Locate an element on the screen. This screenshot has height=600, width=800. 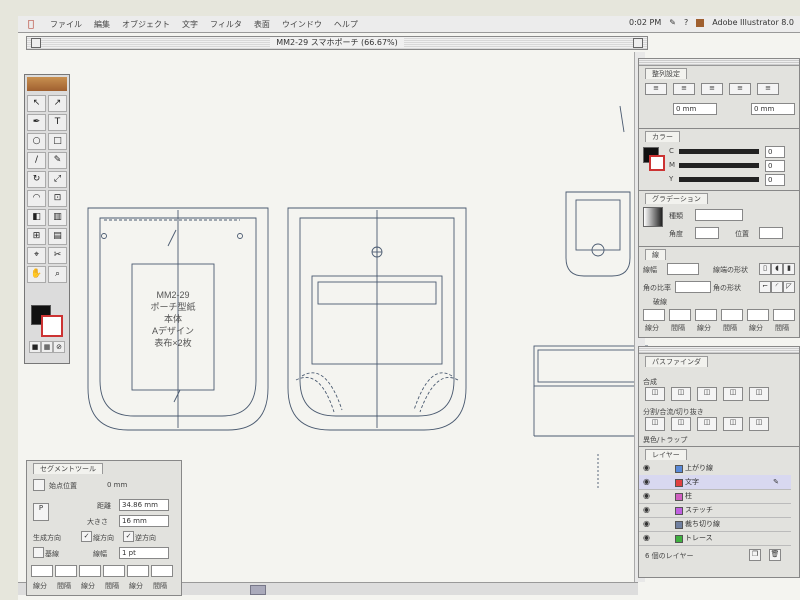
intersect-button: ◫ is located at coordinates (681, 394).